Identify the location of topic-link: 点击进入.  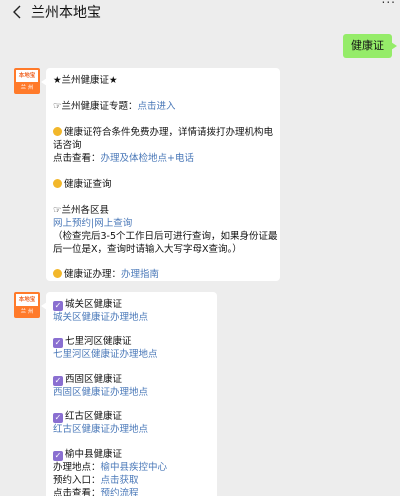
(157, 106).